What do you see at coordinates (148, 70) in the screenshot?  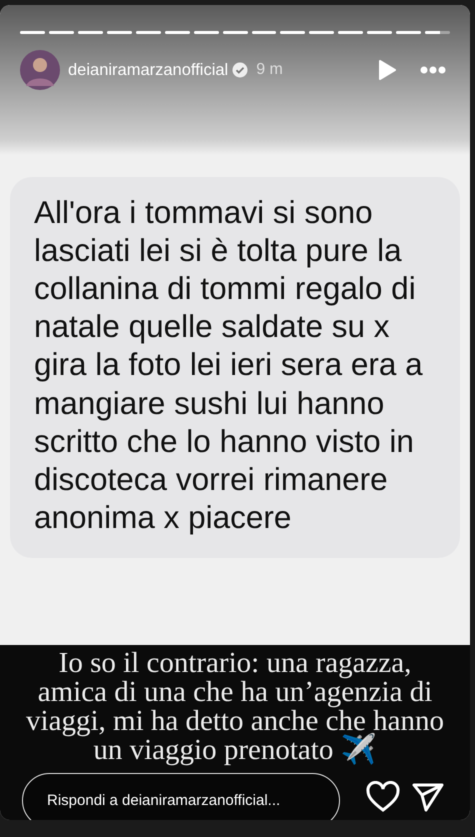 I see `username: deianiramarzanofficial` at bounding box center [148, 70].